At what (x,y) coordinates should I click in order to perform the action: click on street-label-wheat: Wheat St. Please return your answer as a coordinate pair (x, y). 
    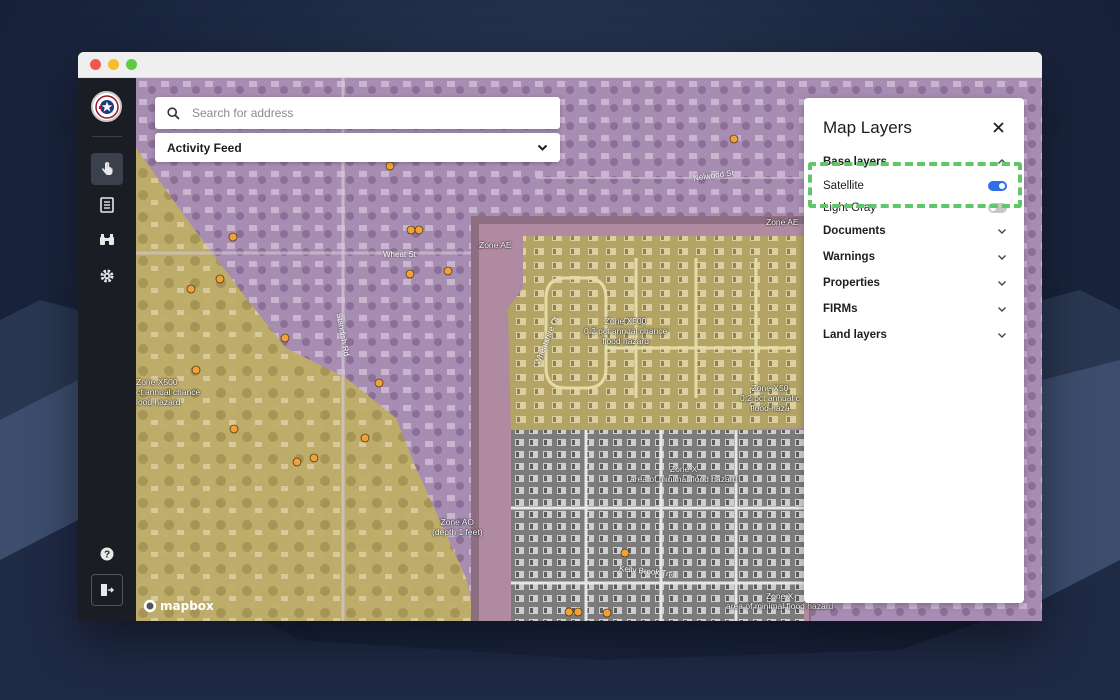
    Looking at the image, I should click on (399, 254).